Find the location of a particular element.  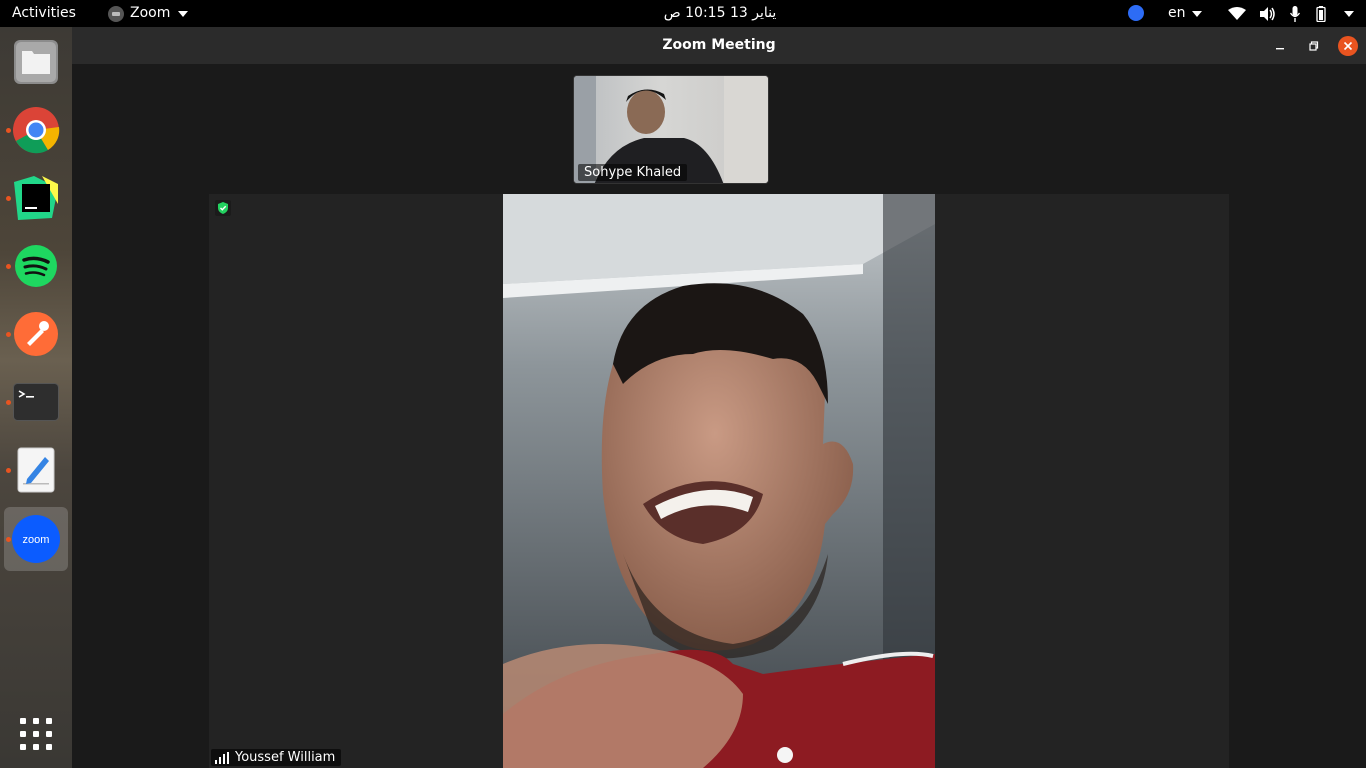

clock: يناير 13 10:15 ص is located at coordinates (720, 13).